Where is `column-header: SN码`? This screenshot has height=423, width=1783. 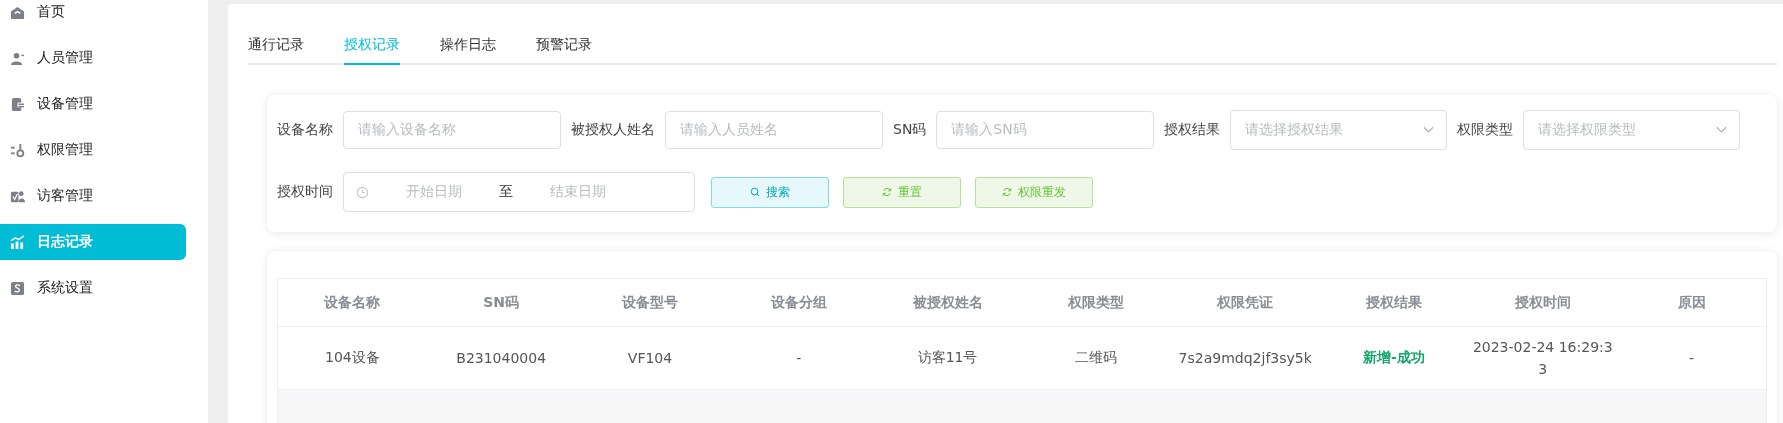
column-header: SN码 is located at coordinates (501, 302).